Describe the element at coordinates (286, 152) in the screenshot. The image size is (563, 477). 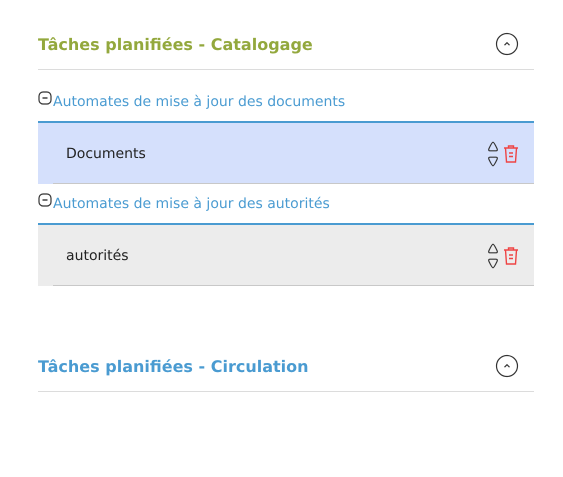
I see `task-row: Documents` at that location.